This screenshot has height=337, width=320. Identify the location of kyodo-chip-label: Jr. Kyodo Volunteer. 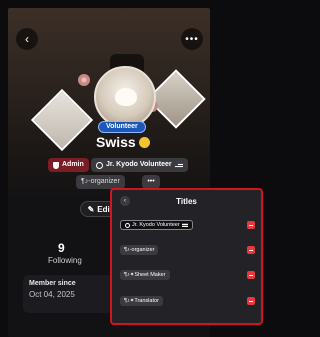
(139, 164).